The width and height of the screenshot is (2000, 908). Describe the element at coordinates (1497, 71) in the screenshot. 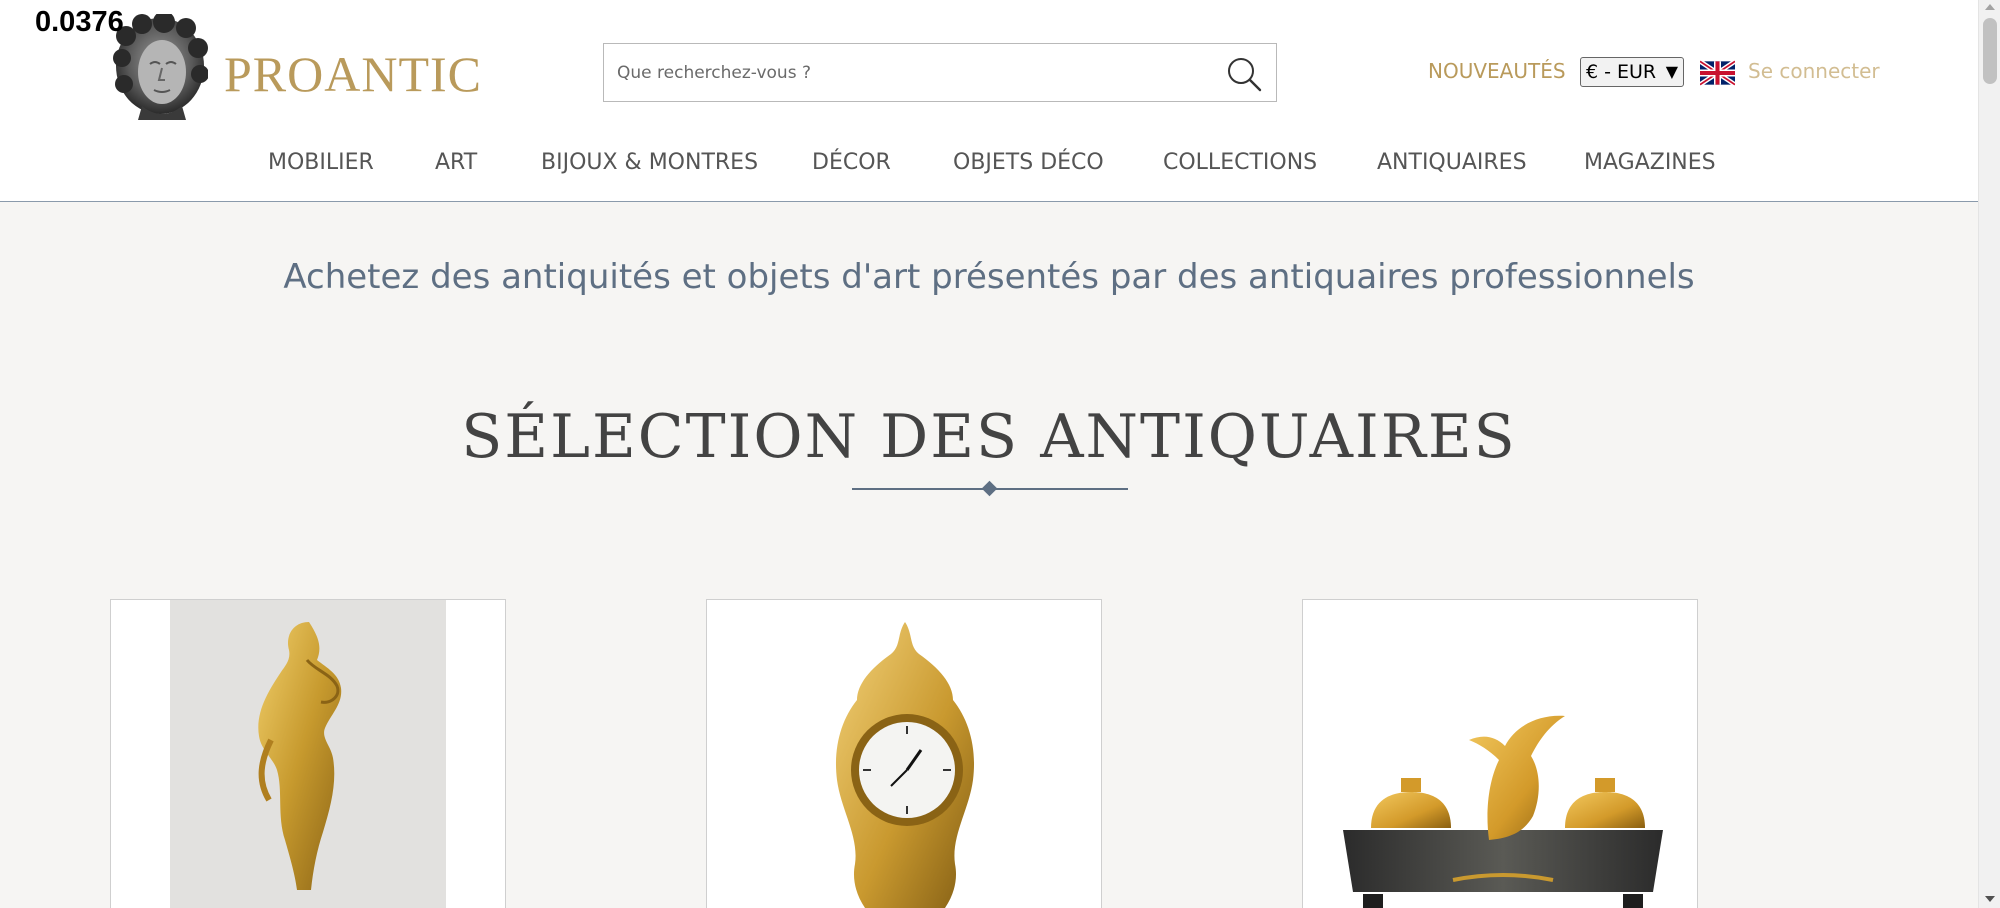

I see `new-arrivals-link: NOUVEAUTÉS` at that location.